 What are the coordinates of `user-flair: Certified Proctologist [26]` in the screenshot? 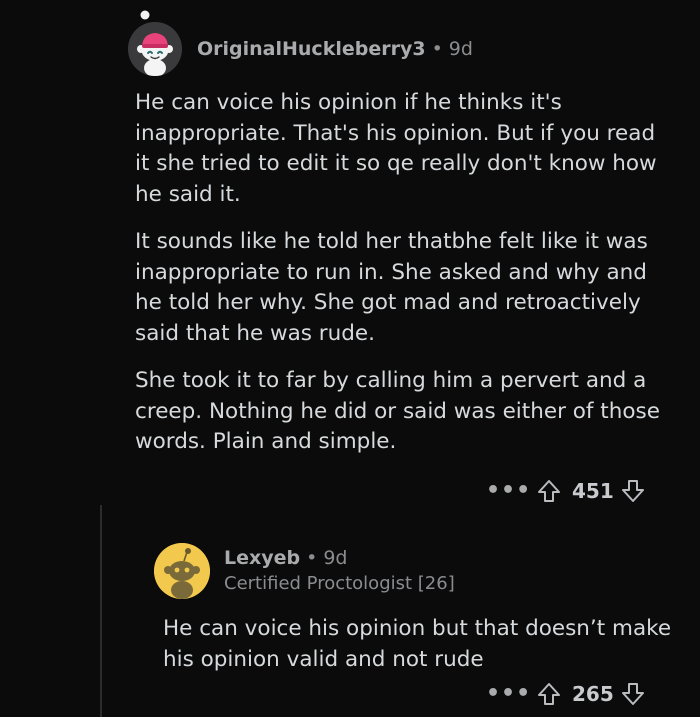 It's located at (339, 583).